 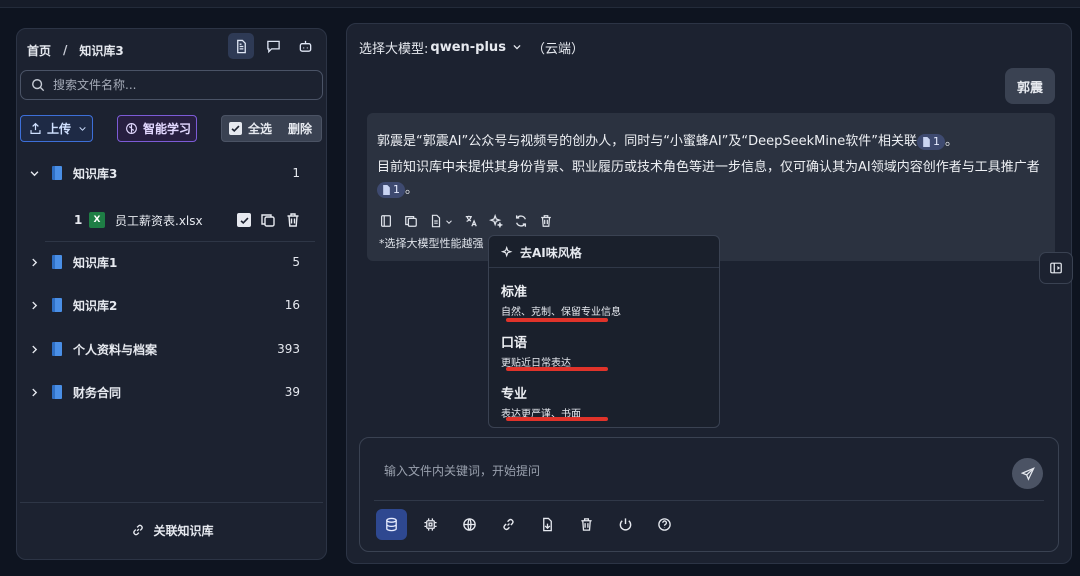 What do you see at coordinates (1027, 473) in the screenshot?
I see `send-button` at bounding box center [1027, 473].